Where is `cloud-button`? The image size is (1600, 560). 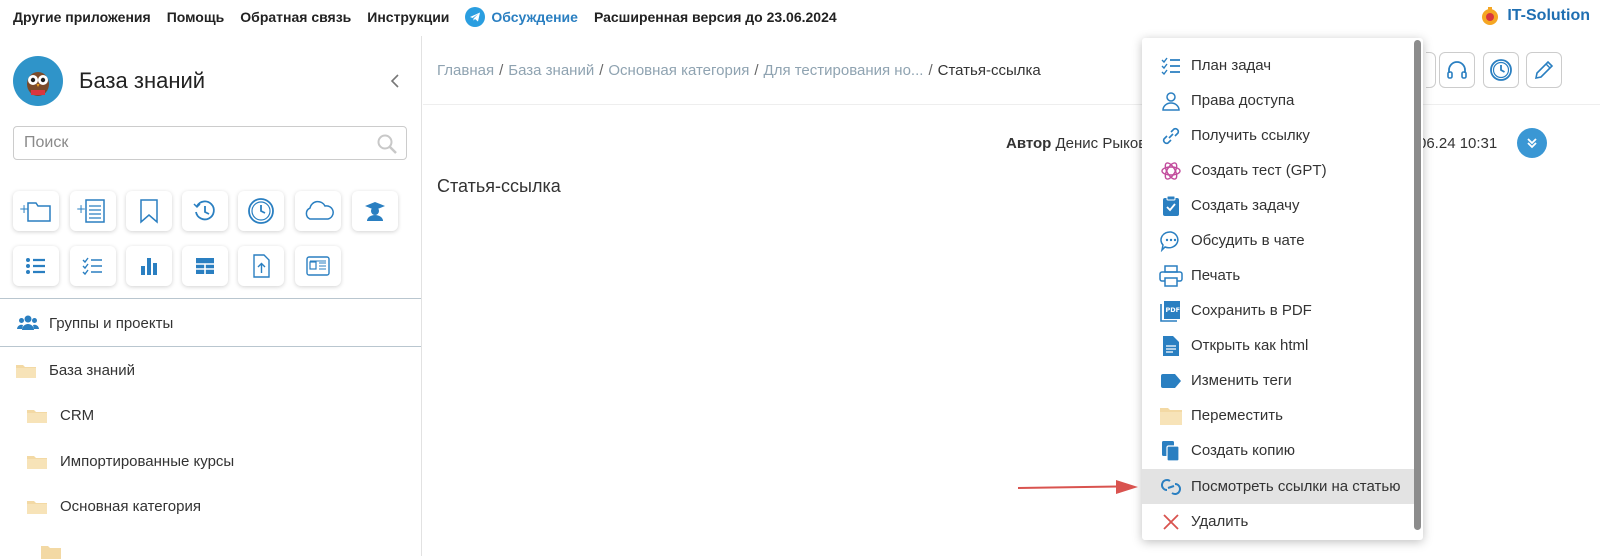
cloud-button is located at coordinates (318, 211).